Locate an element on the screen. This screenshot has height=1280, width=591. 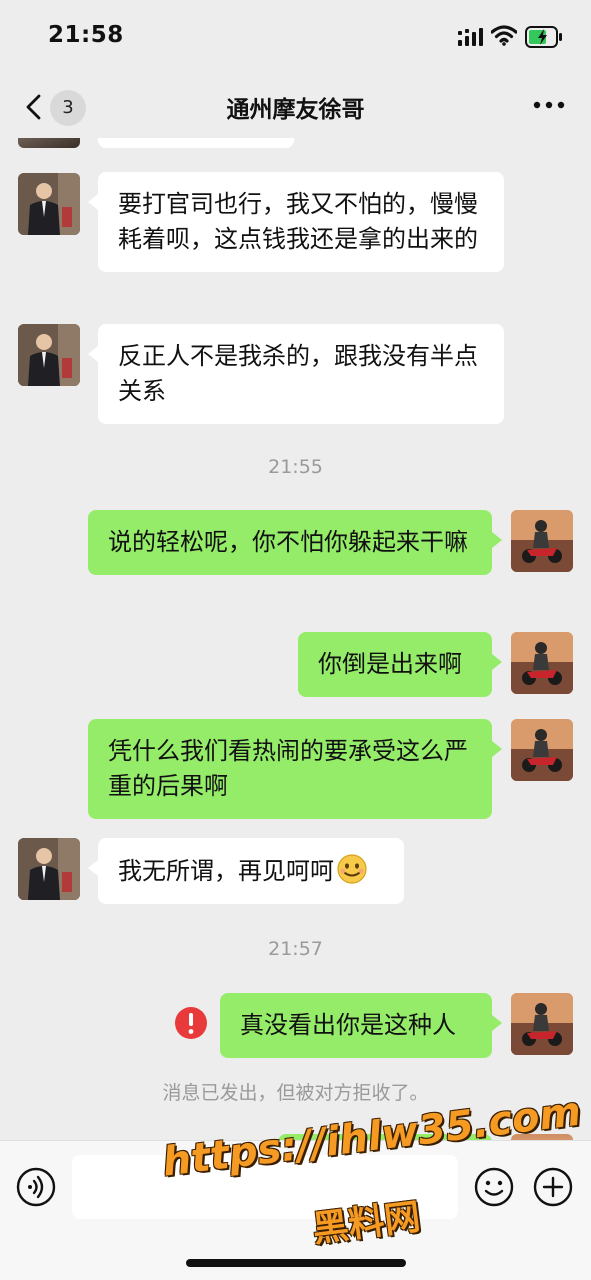
message-text: 我无所谓，再见呵呵 is located at coordinates (226, 871).